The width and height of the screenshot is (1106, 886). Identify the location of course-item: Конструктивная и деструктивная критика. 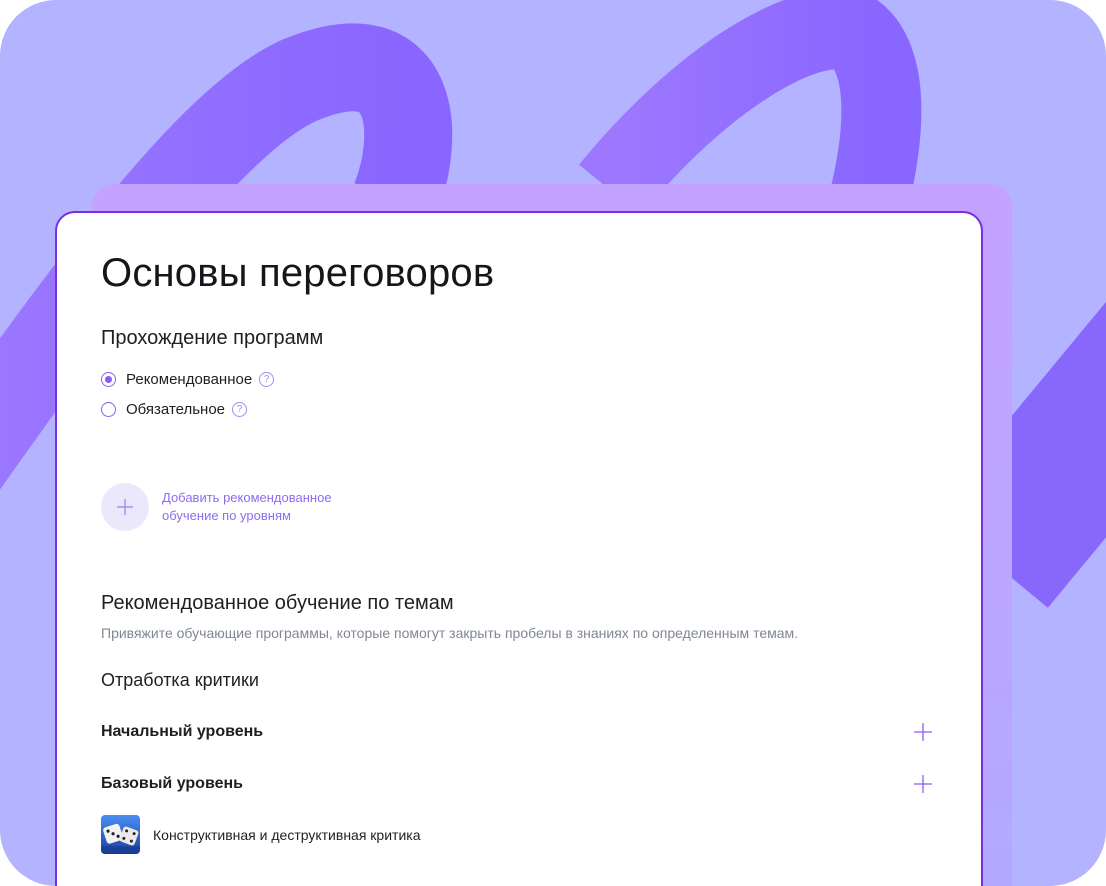
(260, 834).